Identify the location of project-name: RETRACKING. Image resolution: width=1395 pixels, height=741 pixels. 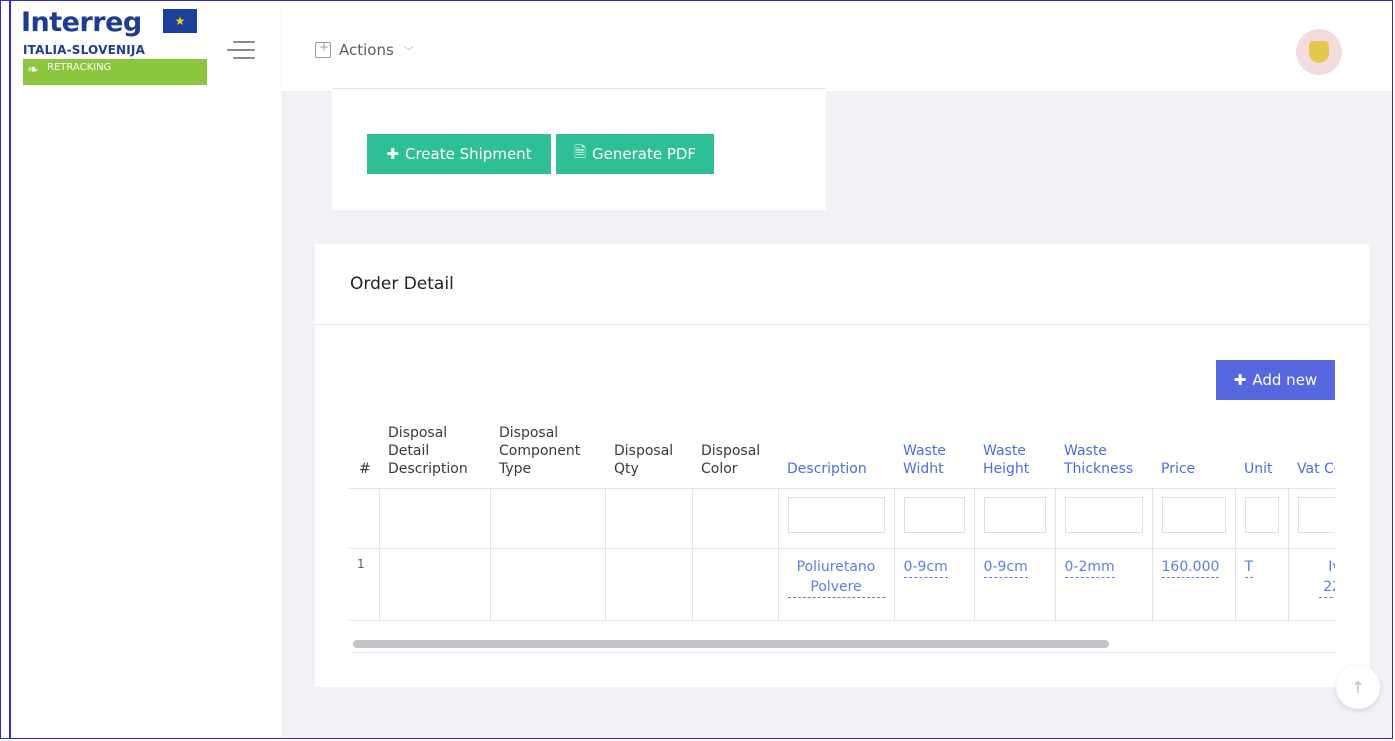
(79, 67).